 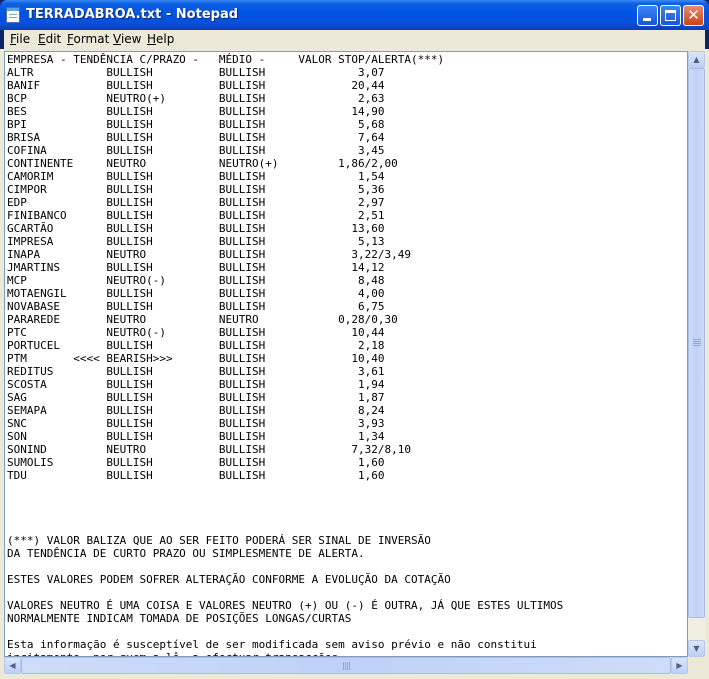 I want to click on scroll-up-button: ▲, so click(x=696, y=59).